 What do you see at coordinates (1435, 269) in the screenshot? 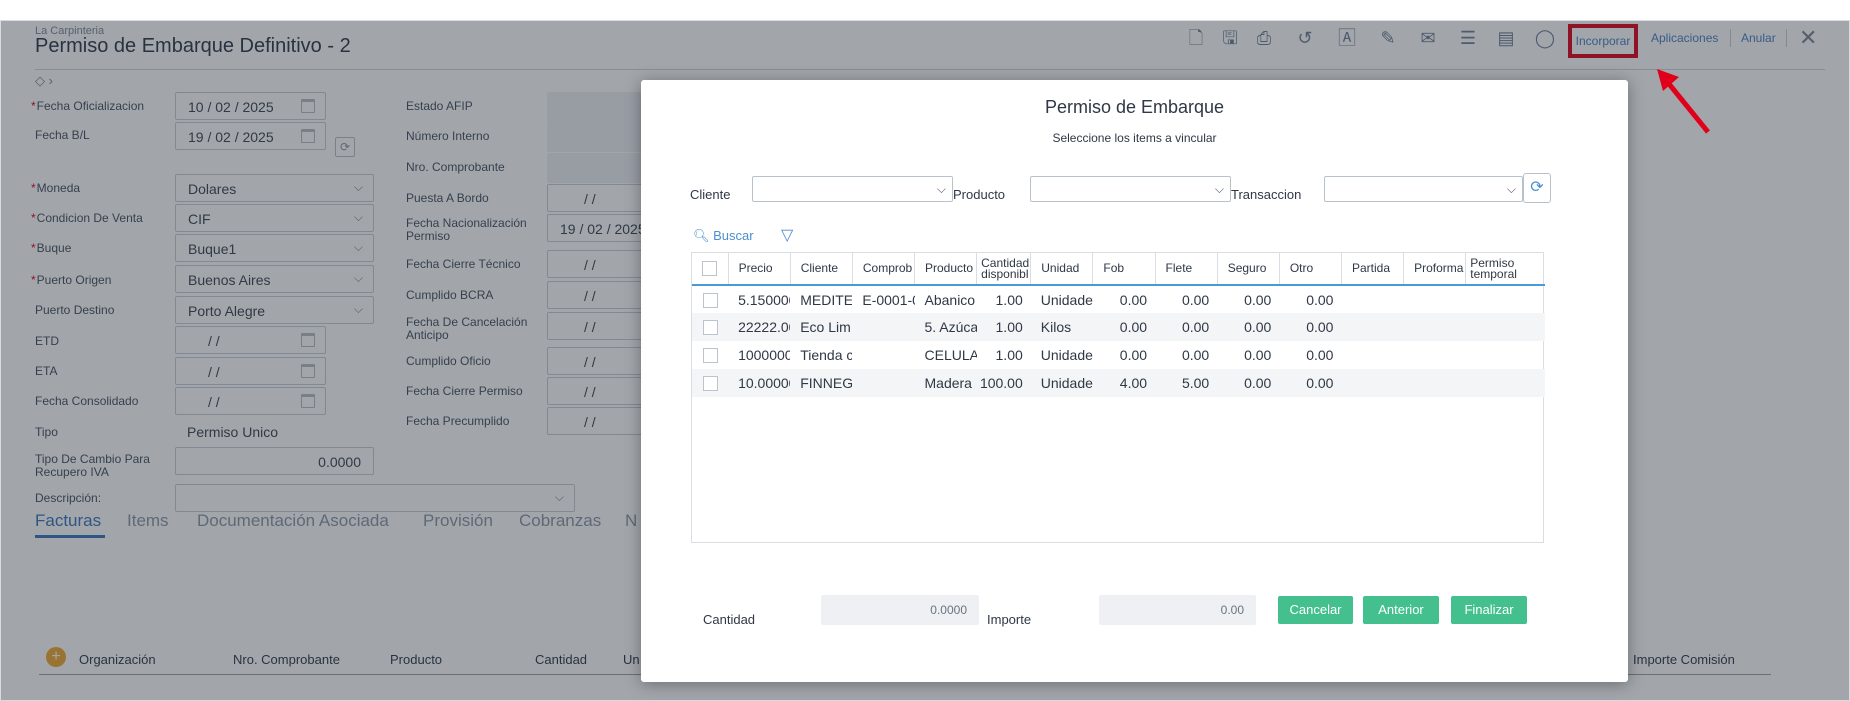
I see `col-proforma: Proforma` at bounding box center [1435, 269].